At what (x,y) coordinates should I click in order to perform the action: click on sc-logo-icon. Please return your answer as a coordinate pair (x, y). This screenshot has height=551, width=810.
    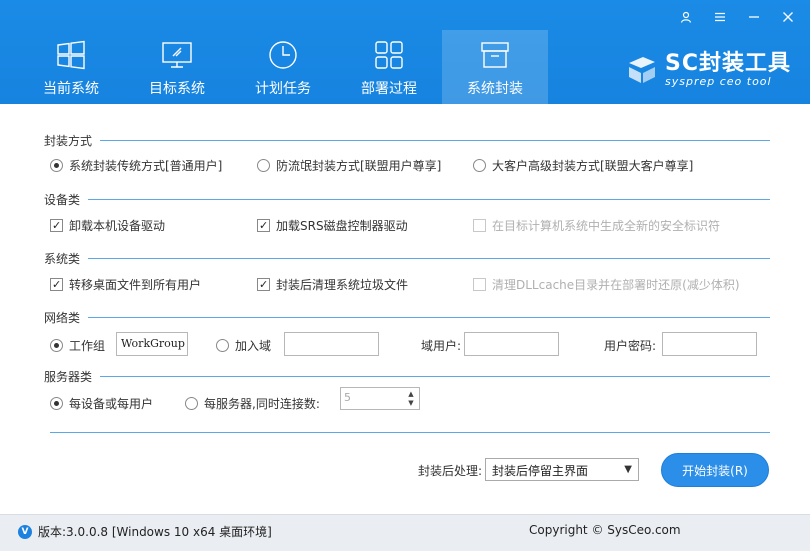
    Looking at the image, I should click on (642, 70).